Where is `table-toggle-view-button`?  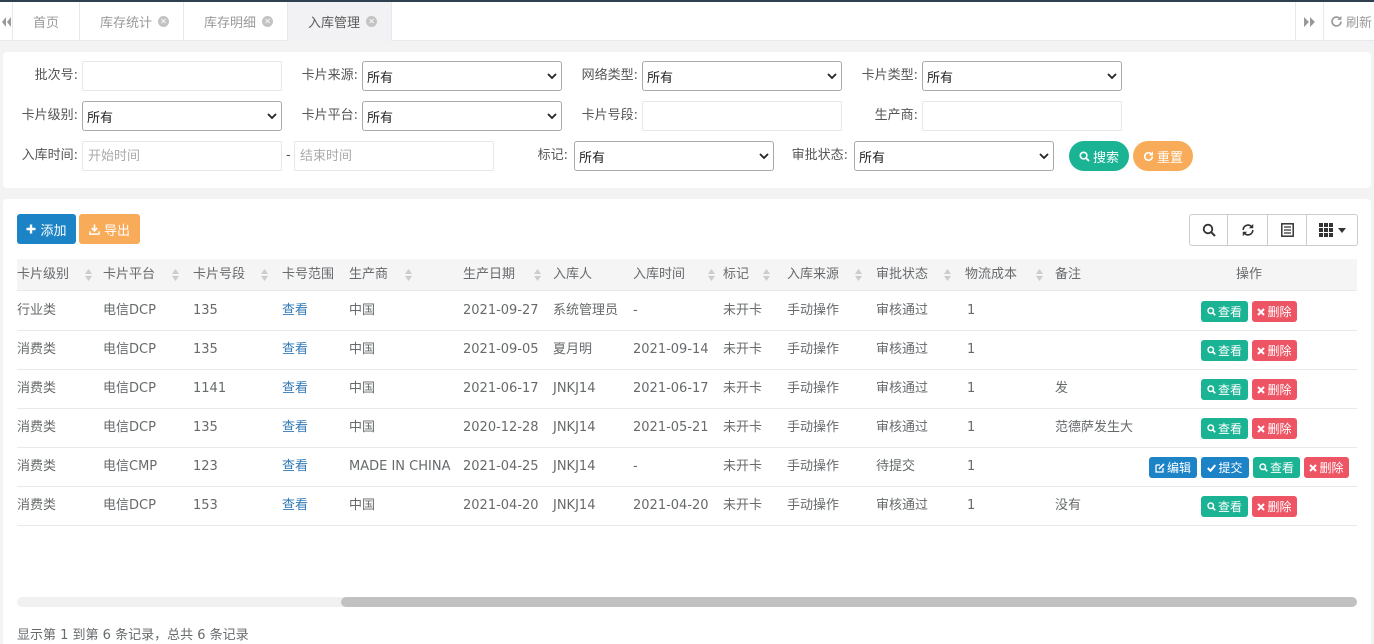 table-toggle-view-button is located at coordinates (1287, 230).